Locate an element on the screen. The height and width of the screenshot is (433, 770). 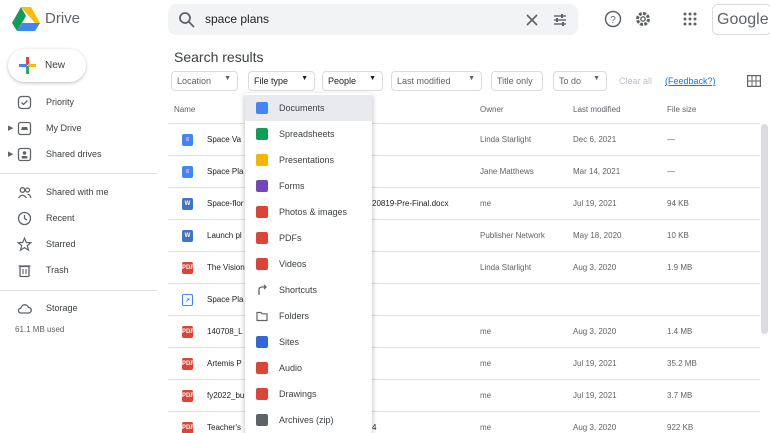
search-options-icon is located at coordinates (560, 20).